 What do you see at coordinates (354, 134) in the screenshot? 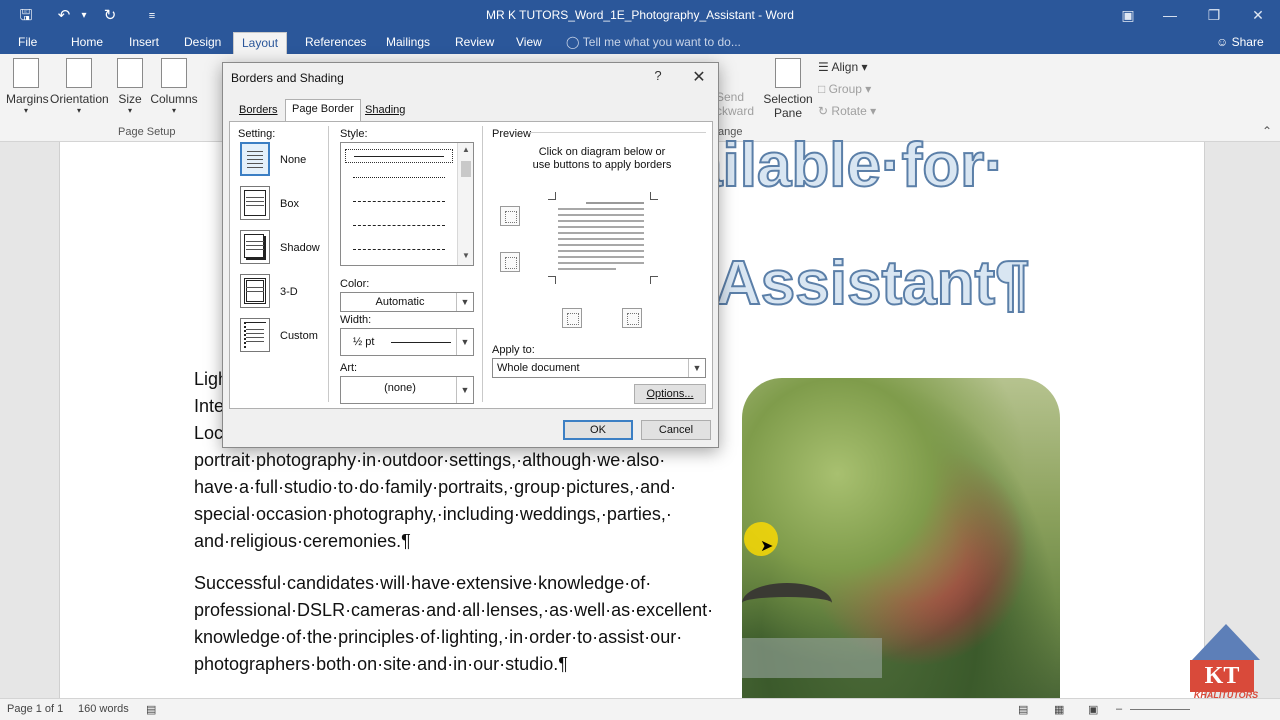
I see `style-label: Style:` at bounding box center [354, 134].